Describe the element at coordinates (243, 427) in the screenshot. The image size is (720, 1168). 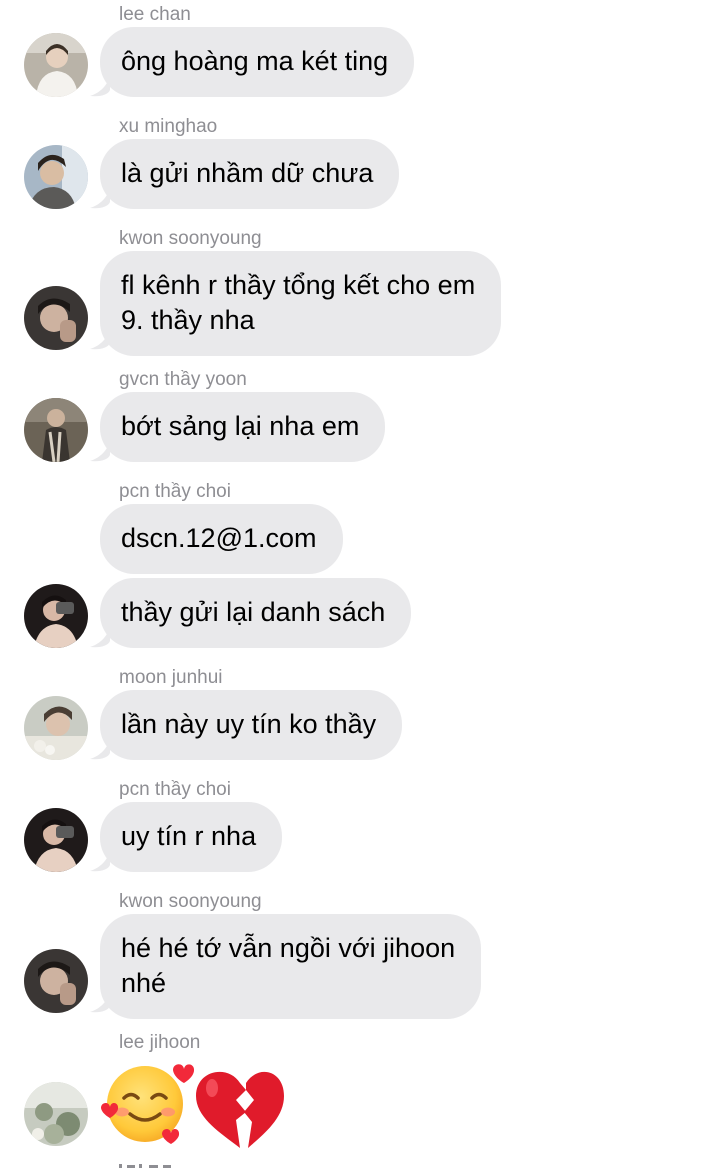
I see `message-bubble: bớt sảng lại nha em` at that location.